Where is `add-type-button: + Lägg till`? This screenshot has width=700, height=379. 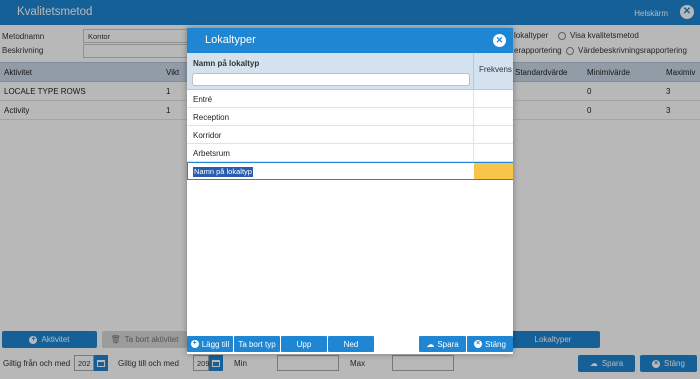 add-type-button: + Lägg till is located at coordinates (210, 344).